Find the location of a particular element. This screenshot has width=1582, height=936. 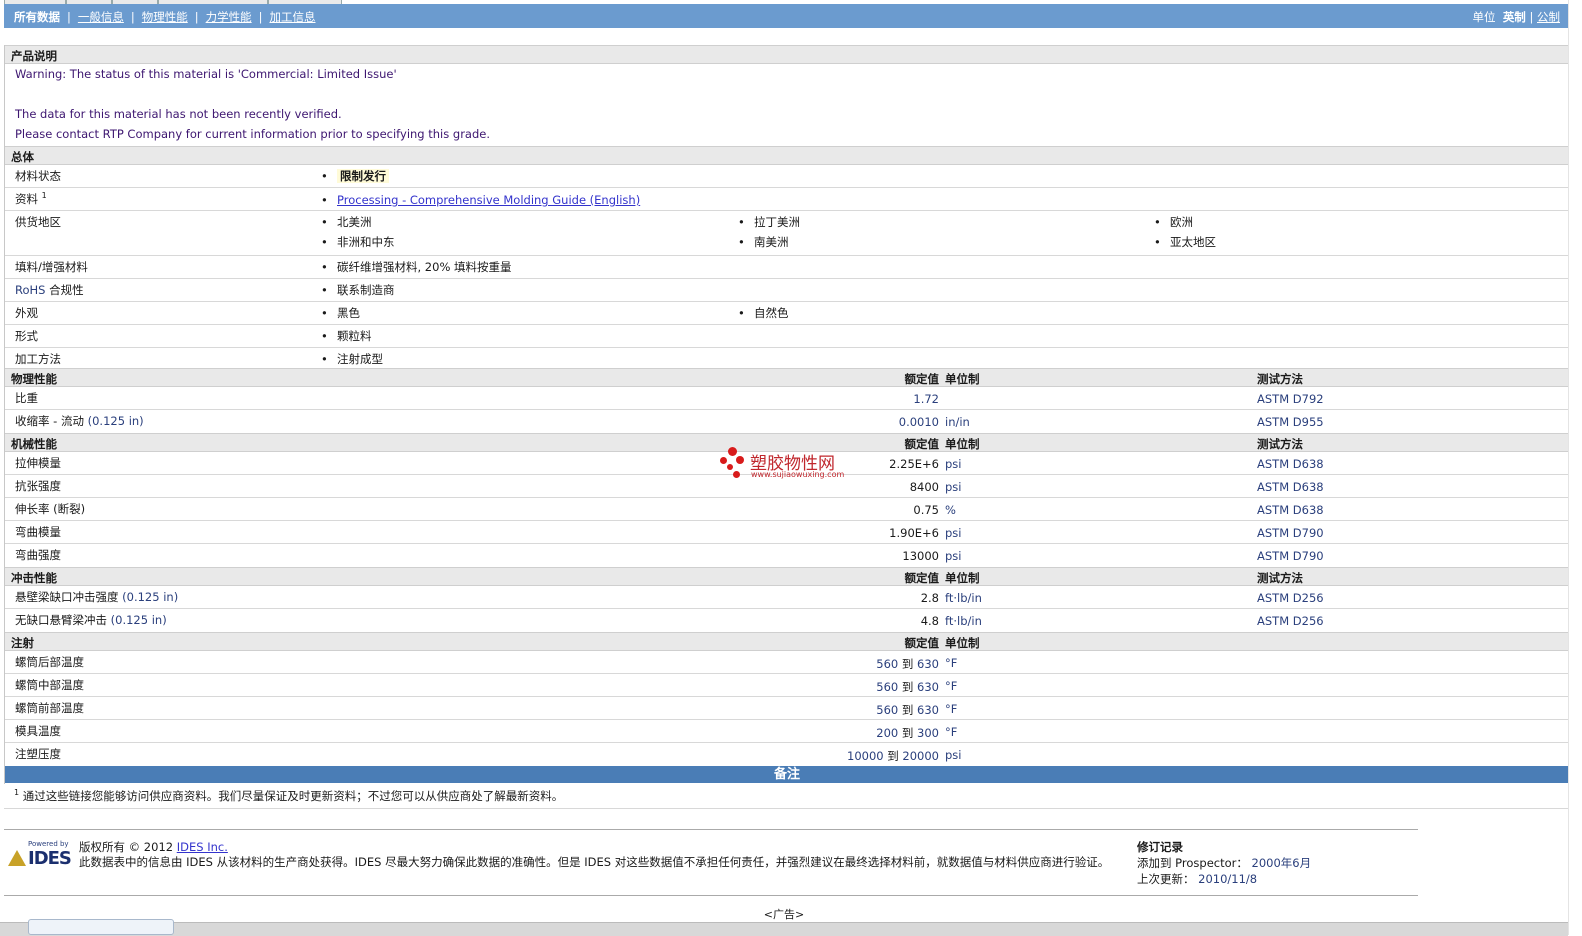

property-name: 弯曲强度 is located at coordinates (38, 555).